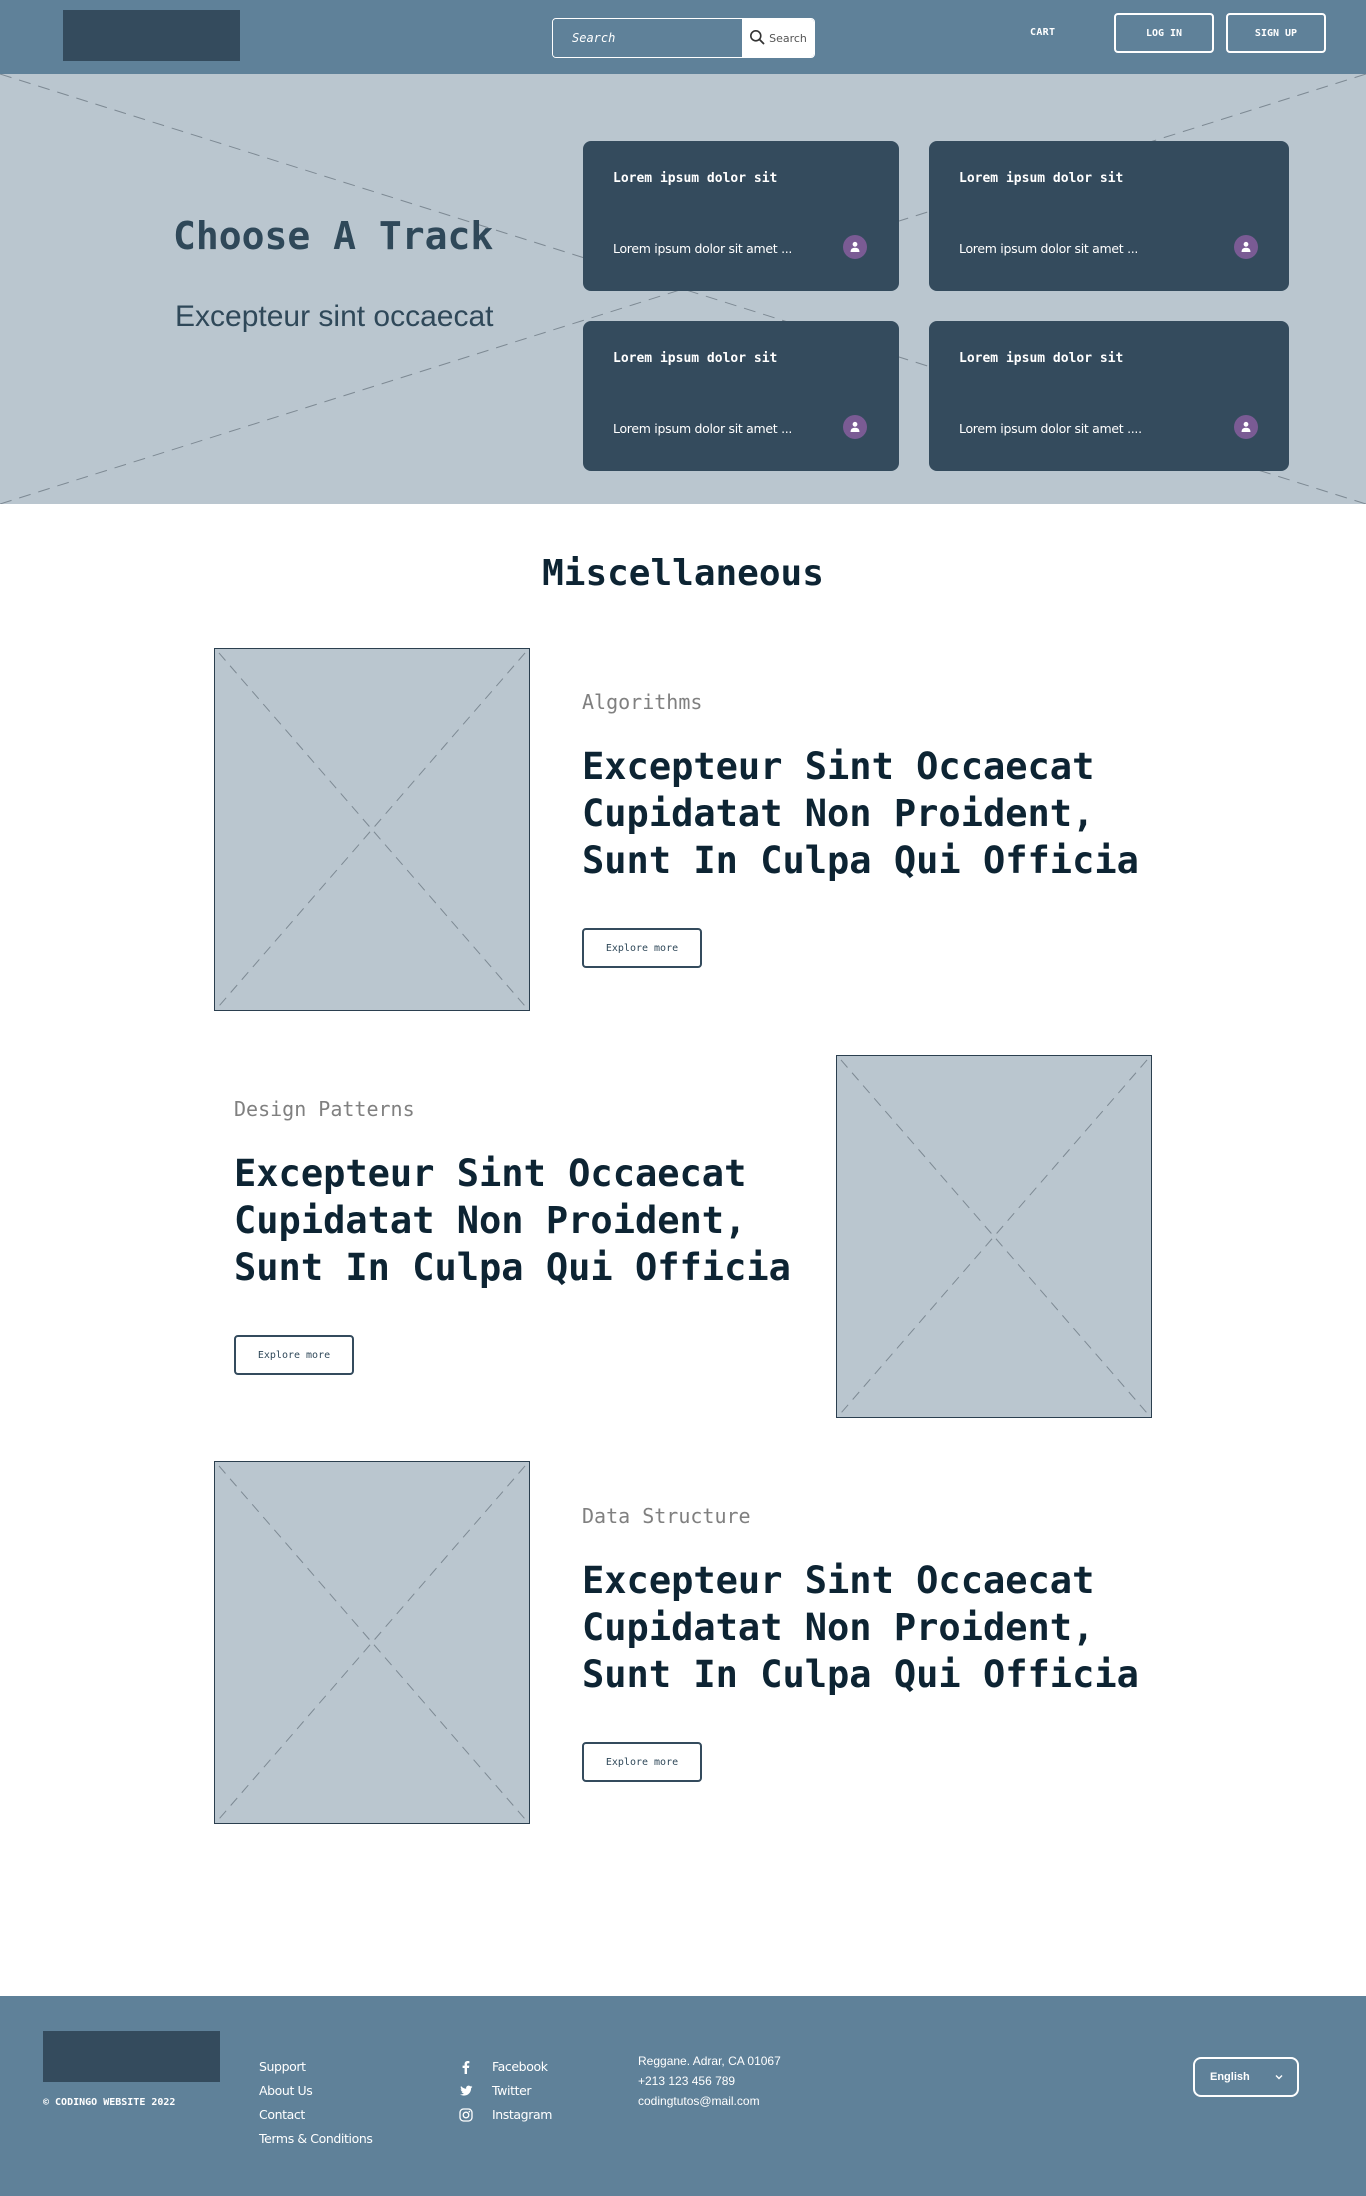 The width and height of the screenshot is (1366, 2196). Describe the element at coordinates (151, 35) in the screenshot. I see `logo-placeholder` at that location.